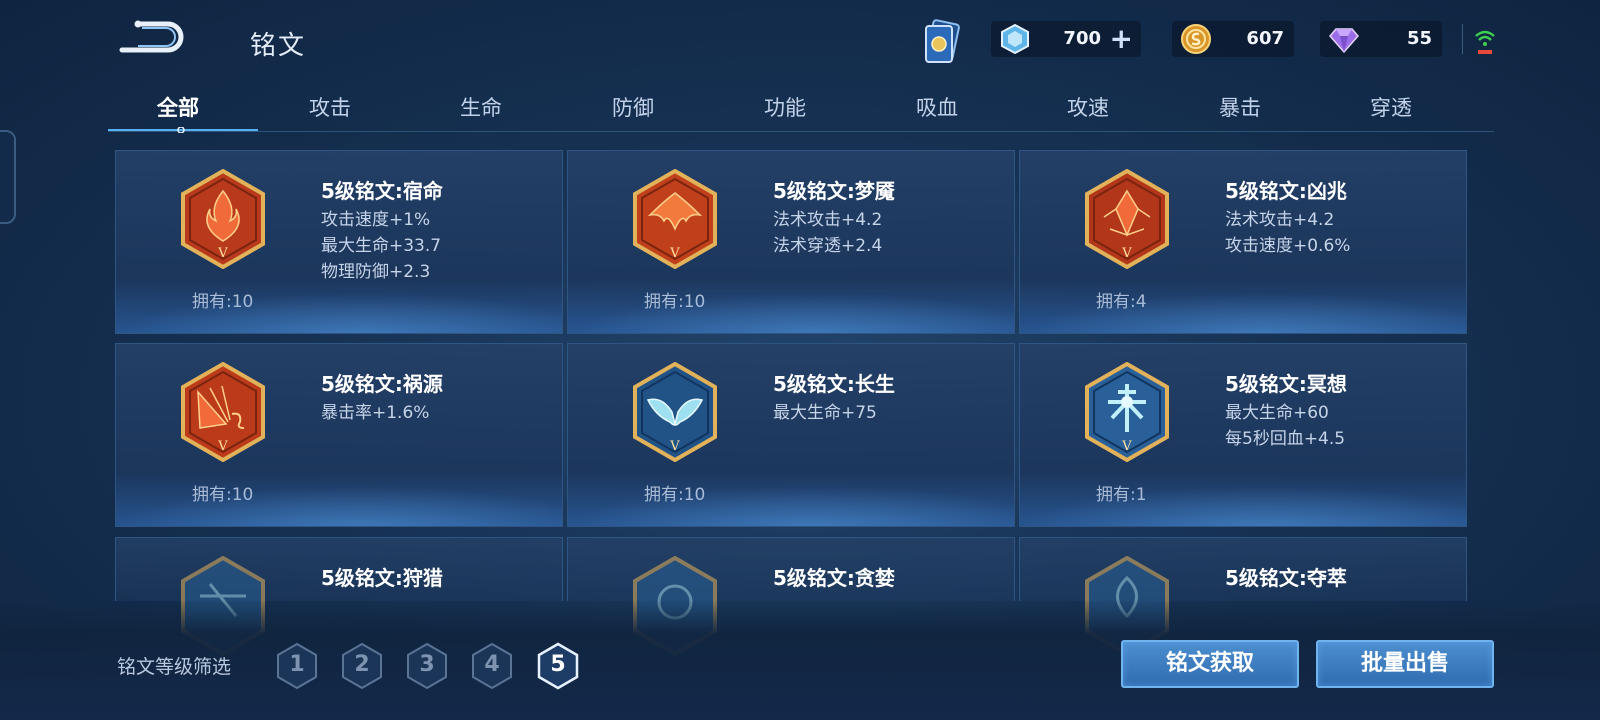  I want to click on tab-attack: 攻击, so click(330, 107).